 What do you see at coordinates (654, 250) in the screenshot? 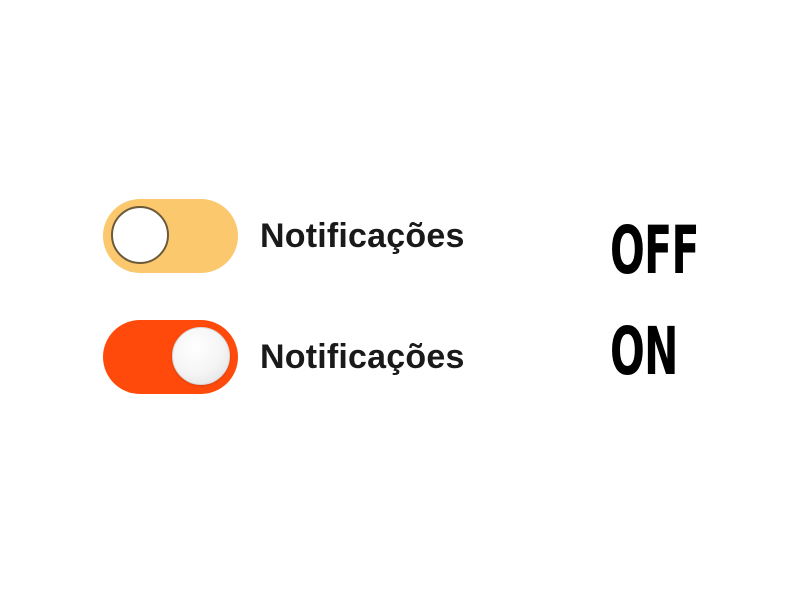
I see `off-caption: OFF` at bounding box center [654, 250].